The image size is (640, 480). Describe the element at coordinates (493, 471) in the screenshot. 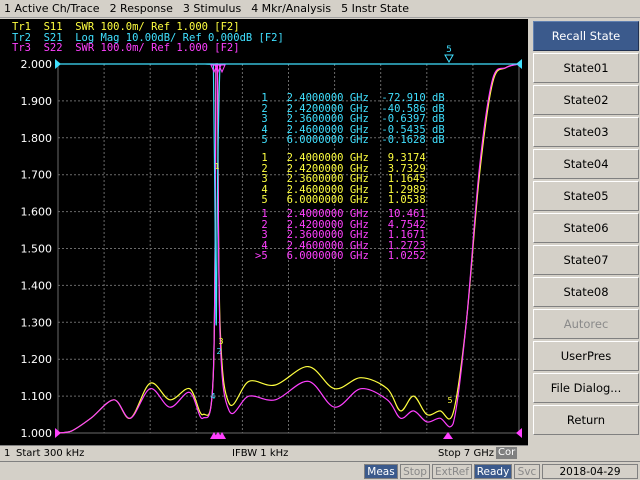

I see `ready-indicator: Ready` at that location.